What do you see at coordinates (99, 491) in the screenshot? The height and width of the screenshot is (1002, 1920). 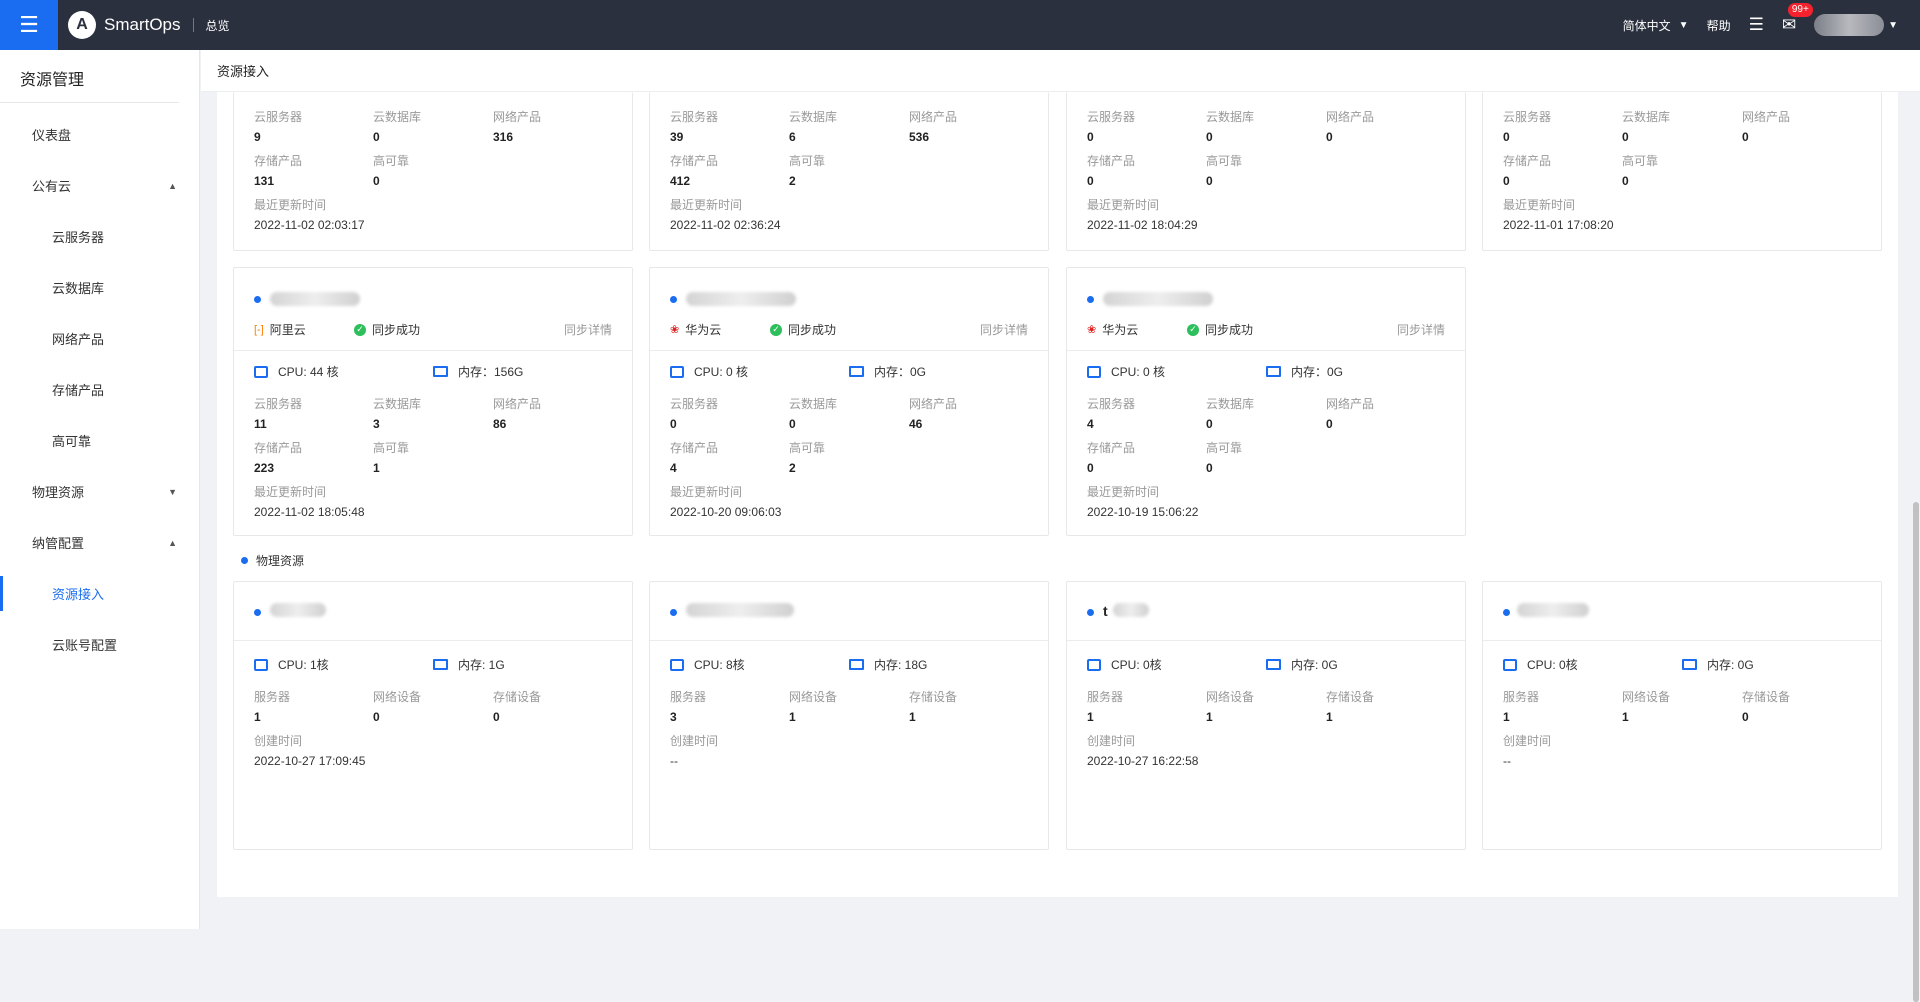 I see `sidebar-item-physical: 物理资源 ▼` at bounding box center [99, 491].